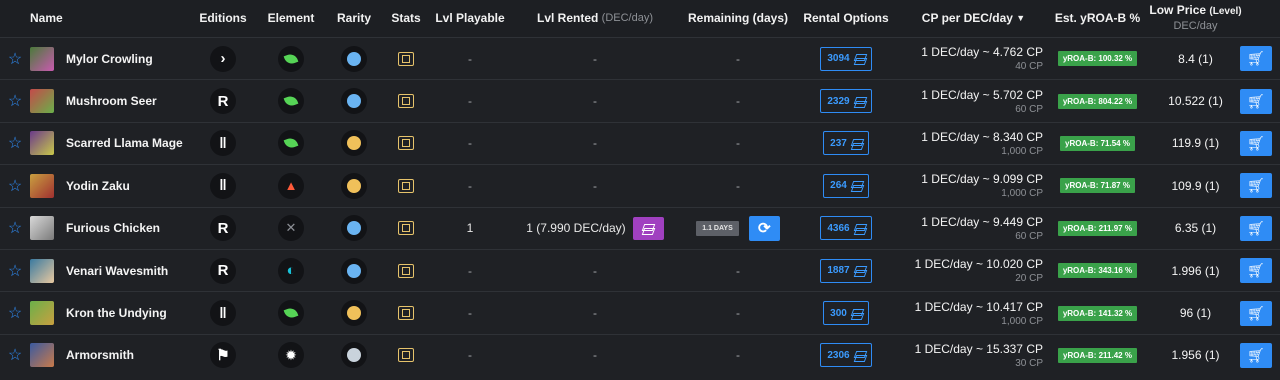  I want to click on card-thumbnail, so click(42, 58).